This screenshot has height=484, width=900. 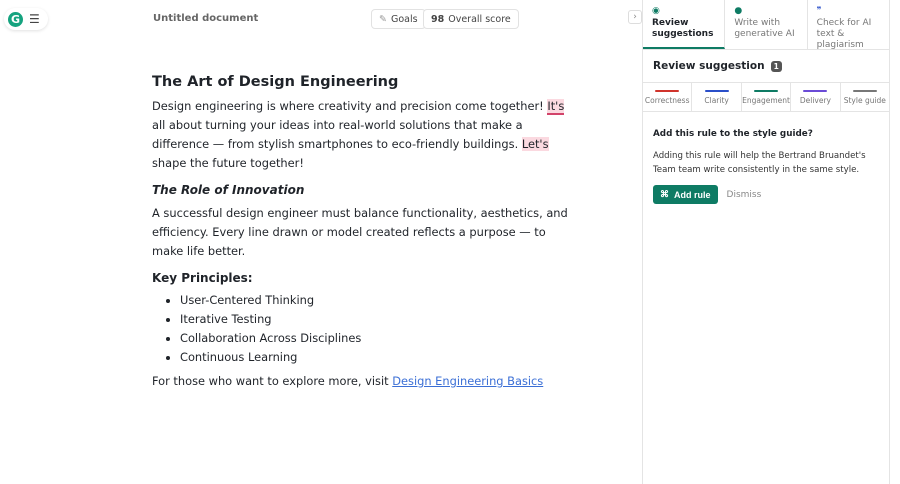 I want to click on subheading: Key Principles:, so click(x=202, y=278).